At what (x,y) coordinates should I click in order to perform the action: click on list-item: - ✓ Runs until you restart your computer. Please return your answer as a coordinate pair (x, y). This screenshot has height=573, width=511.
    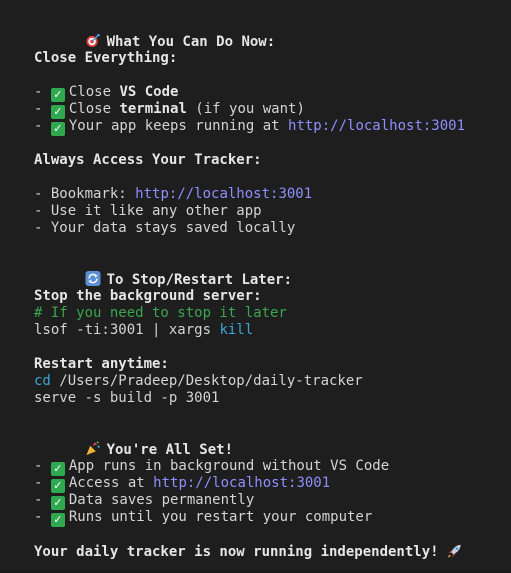
    Looking at the image, I should click on (203, 518).